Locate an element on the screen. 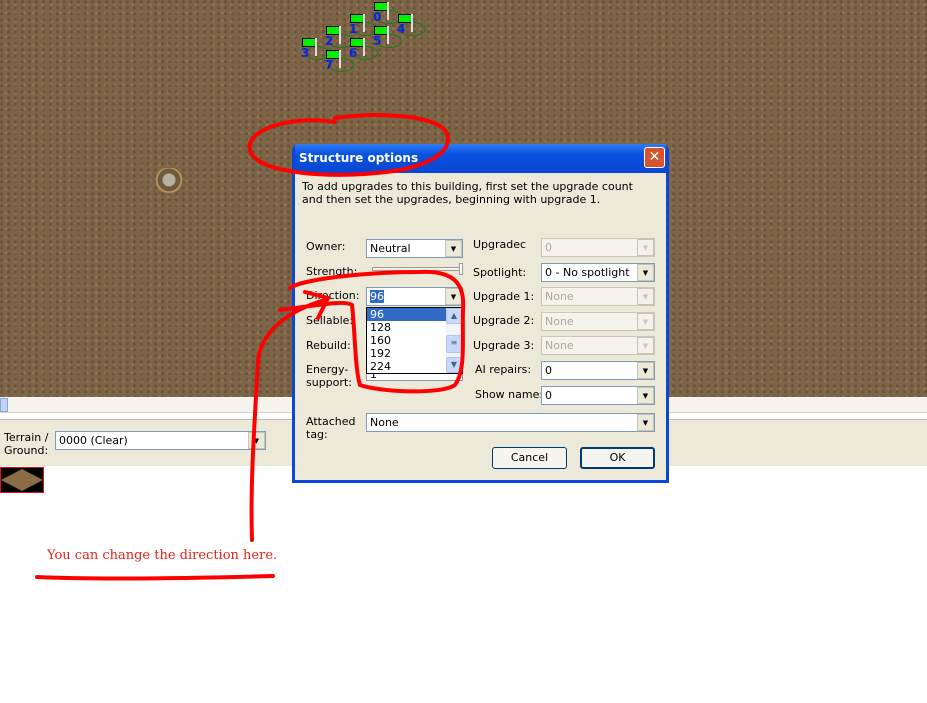 This screenshot has height=703, width=927. owner-value: Neutral is located at coordinates (390, 248).